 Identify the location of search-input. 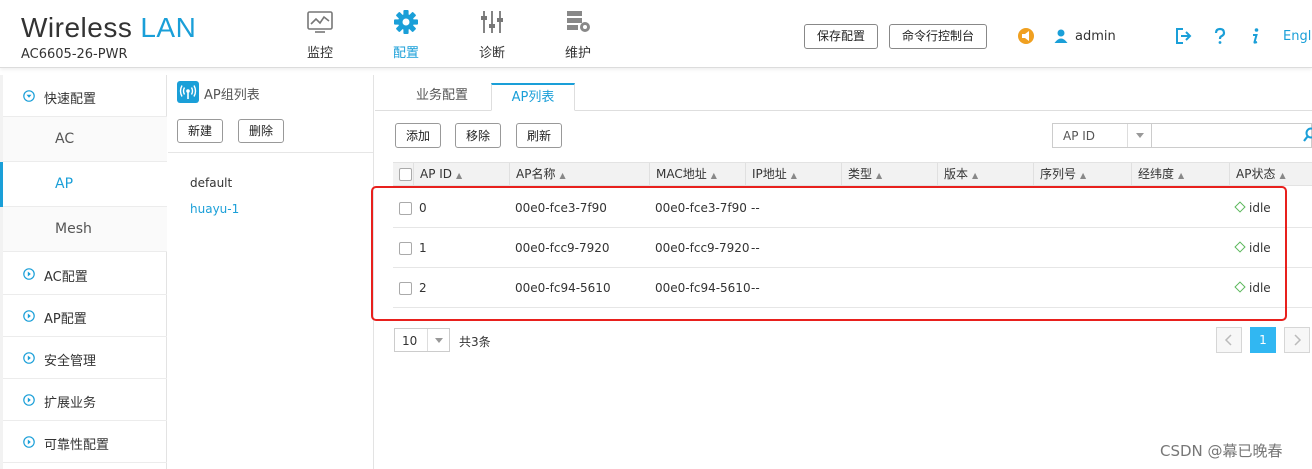
(1232, 135).